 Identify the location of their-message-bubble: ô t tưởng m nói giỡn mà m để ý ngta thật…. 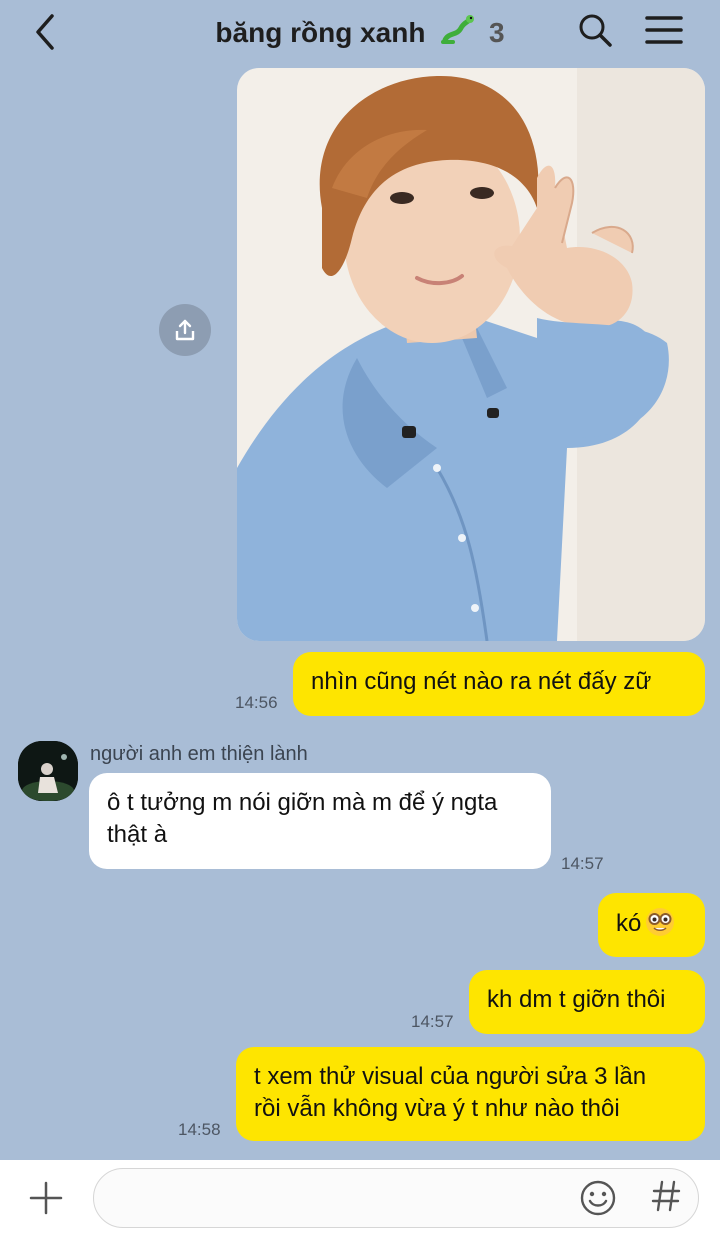
(320, 821).